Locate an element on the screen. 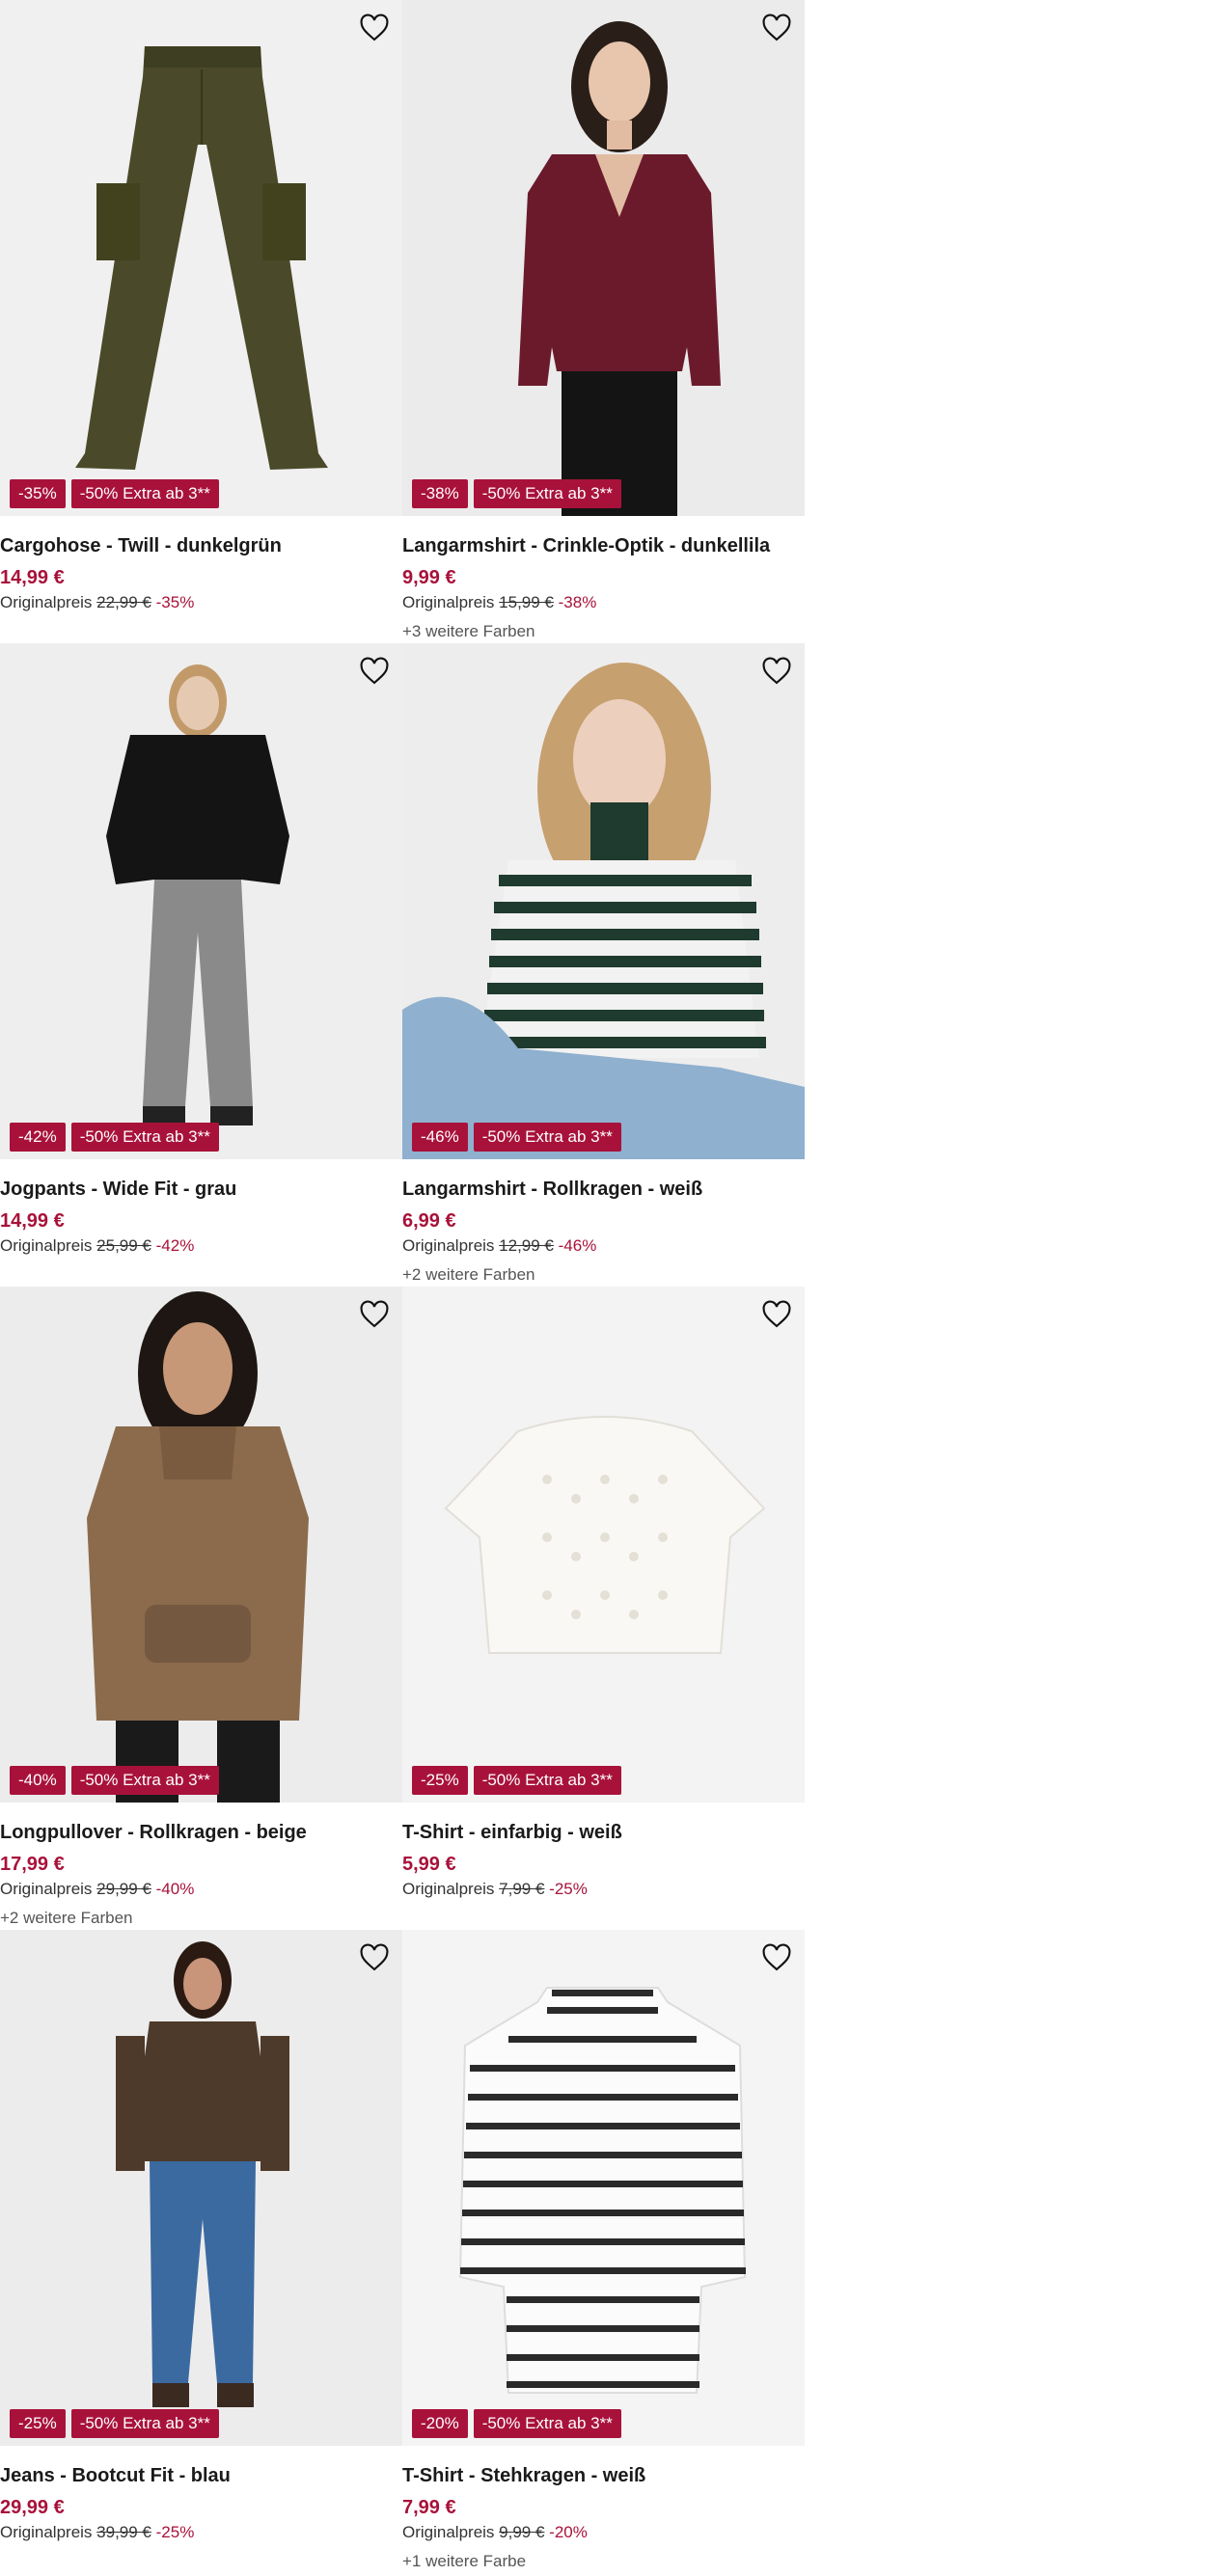 This screenshot has width=1206, height=2576. grey-jogpants-model-image is located at coordinates (201, 901).